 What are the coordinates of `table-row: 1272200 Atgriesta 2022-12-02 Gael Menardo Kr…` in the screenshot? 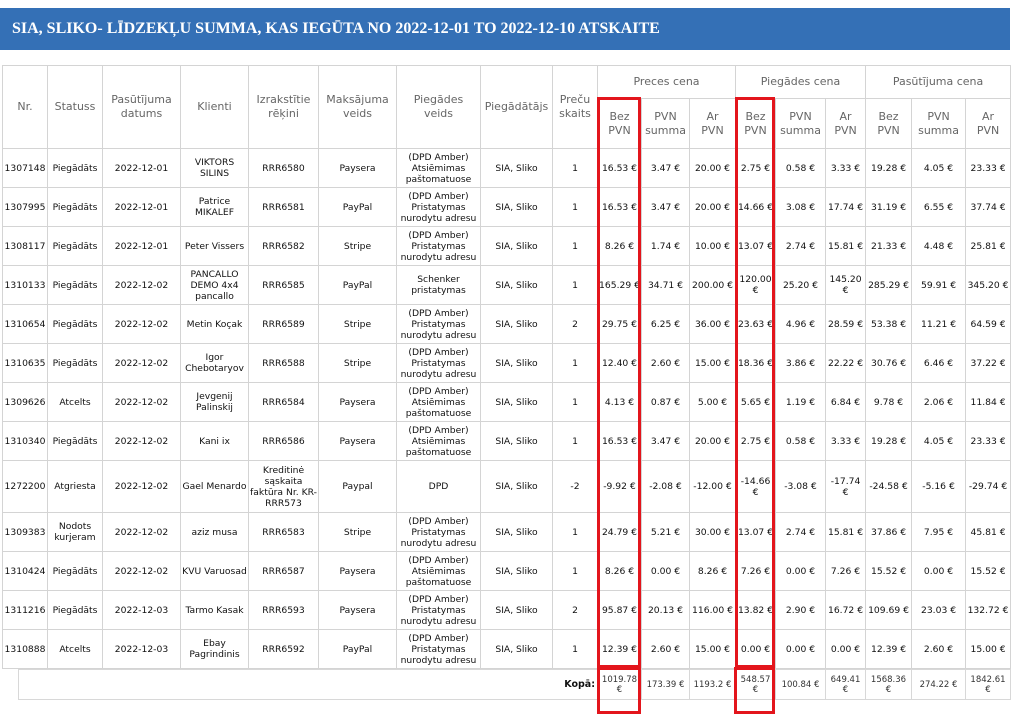 It's located at (507, 486).